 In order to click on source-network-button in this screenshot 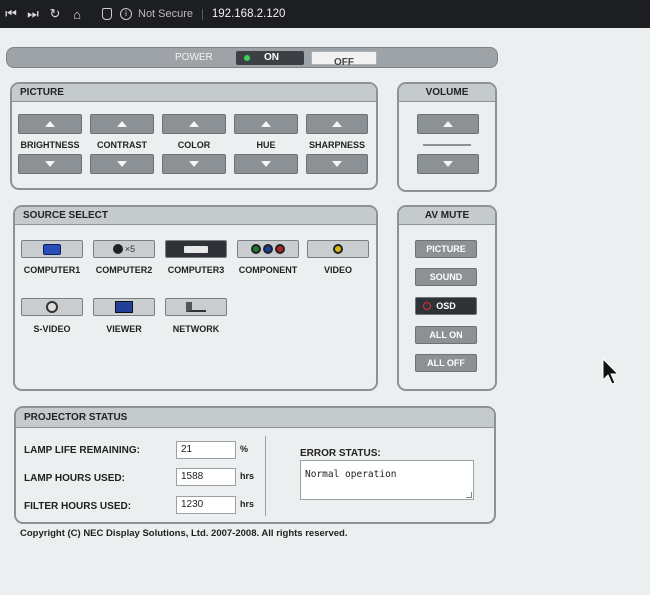, I will do `click(196, 307)`.